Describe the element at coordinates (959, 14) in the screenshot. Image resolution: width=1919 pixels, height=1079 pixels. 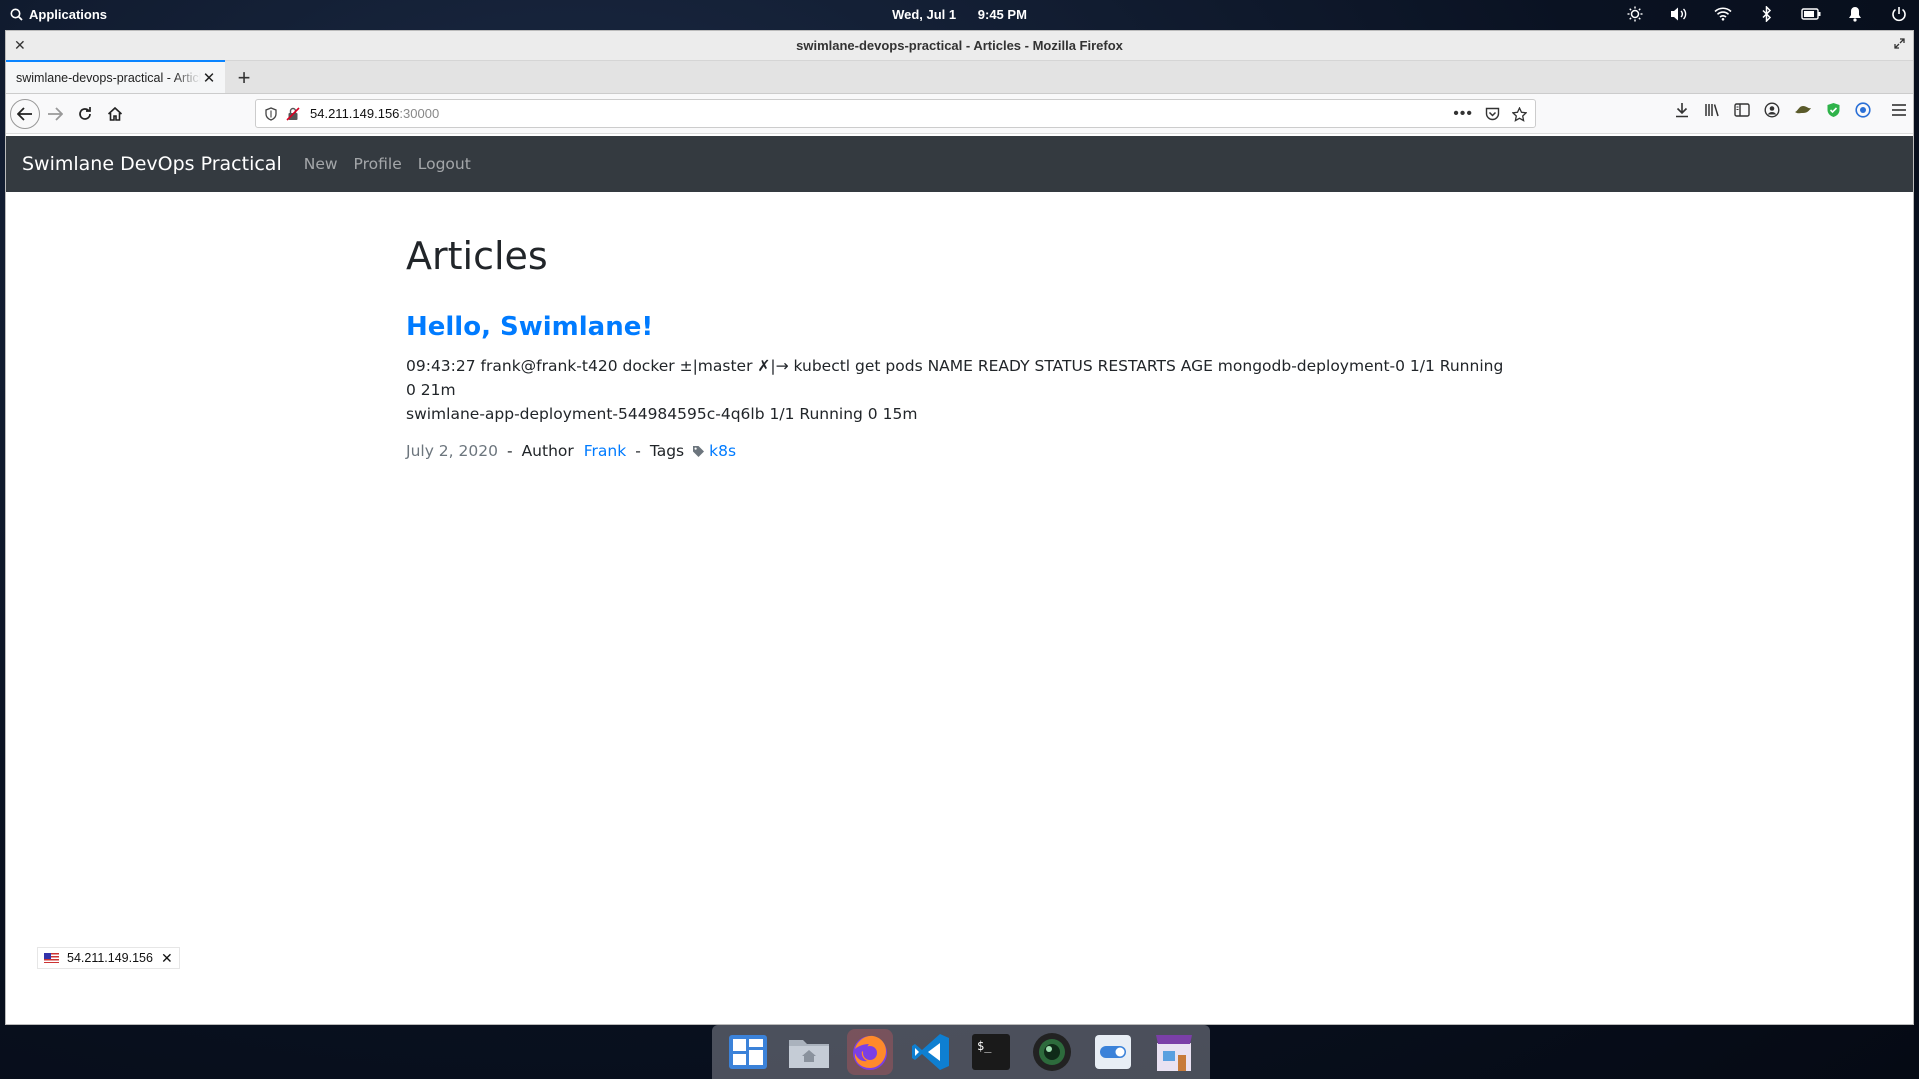
I see `system-top-panel: Applications Wed, Jul 1 9:45 PM` at that location.